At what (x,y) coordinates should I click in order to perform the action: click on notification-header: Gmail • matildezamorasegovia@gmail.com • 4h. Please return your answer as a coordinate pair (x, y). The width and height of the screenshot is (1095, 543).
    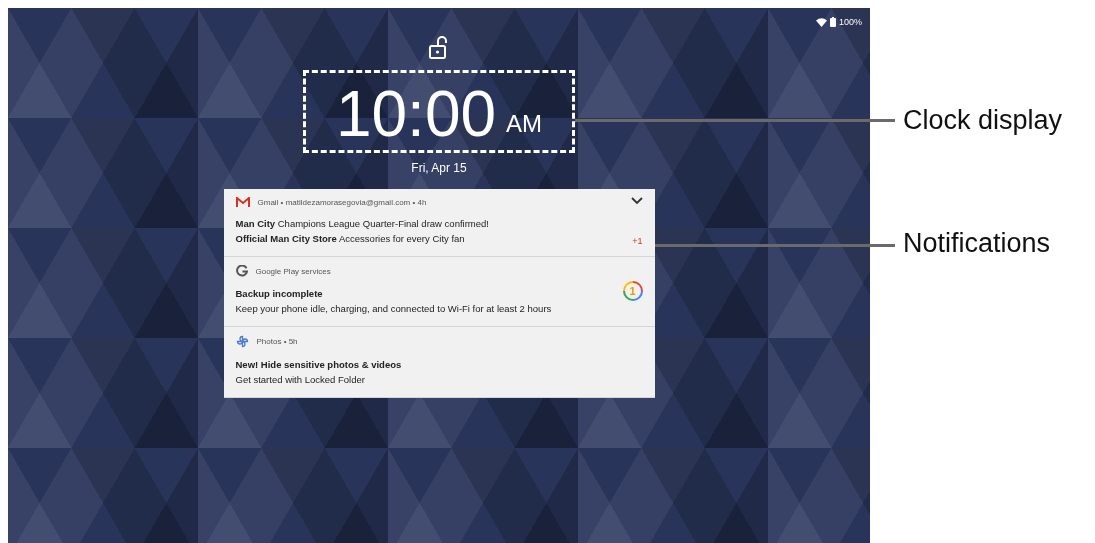
    Looking at the image, I should click on (342, 202).